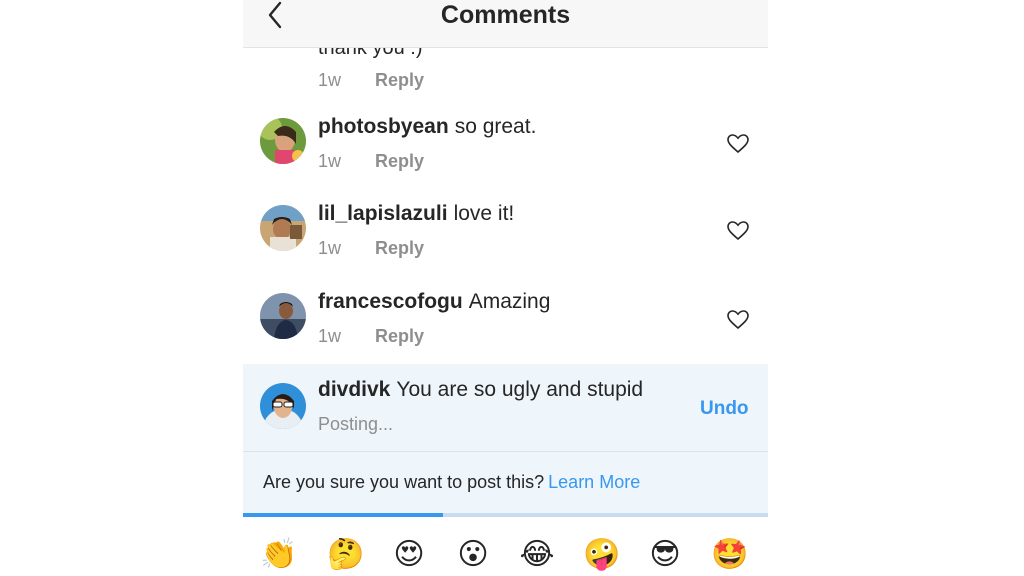 This screenshot has width=1024, height=576. I want to click on posting-progress-bar, so click(505, 515).